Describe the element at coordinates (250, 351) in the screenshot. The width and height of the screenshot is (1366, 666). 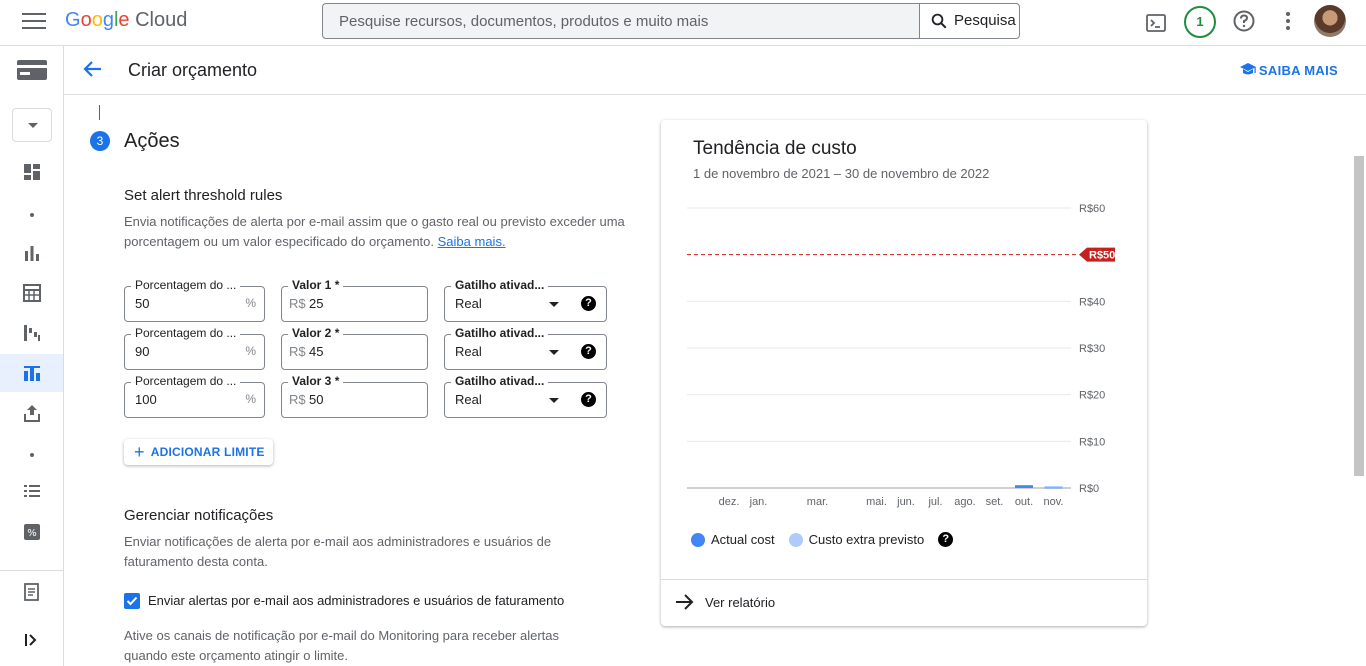
I see `percent-suffix: %` at that location.